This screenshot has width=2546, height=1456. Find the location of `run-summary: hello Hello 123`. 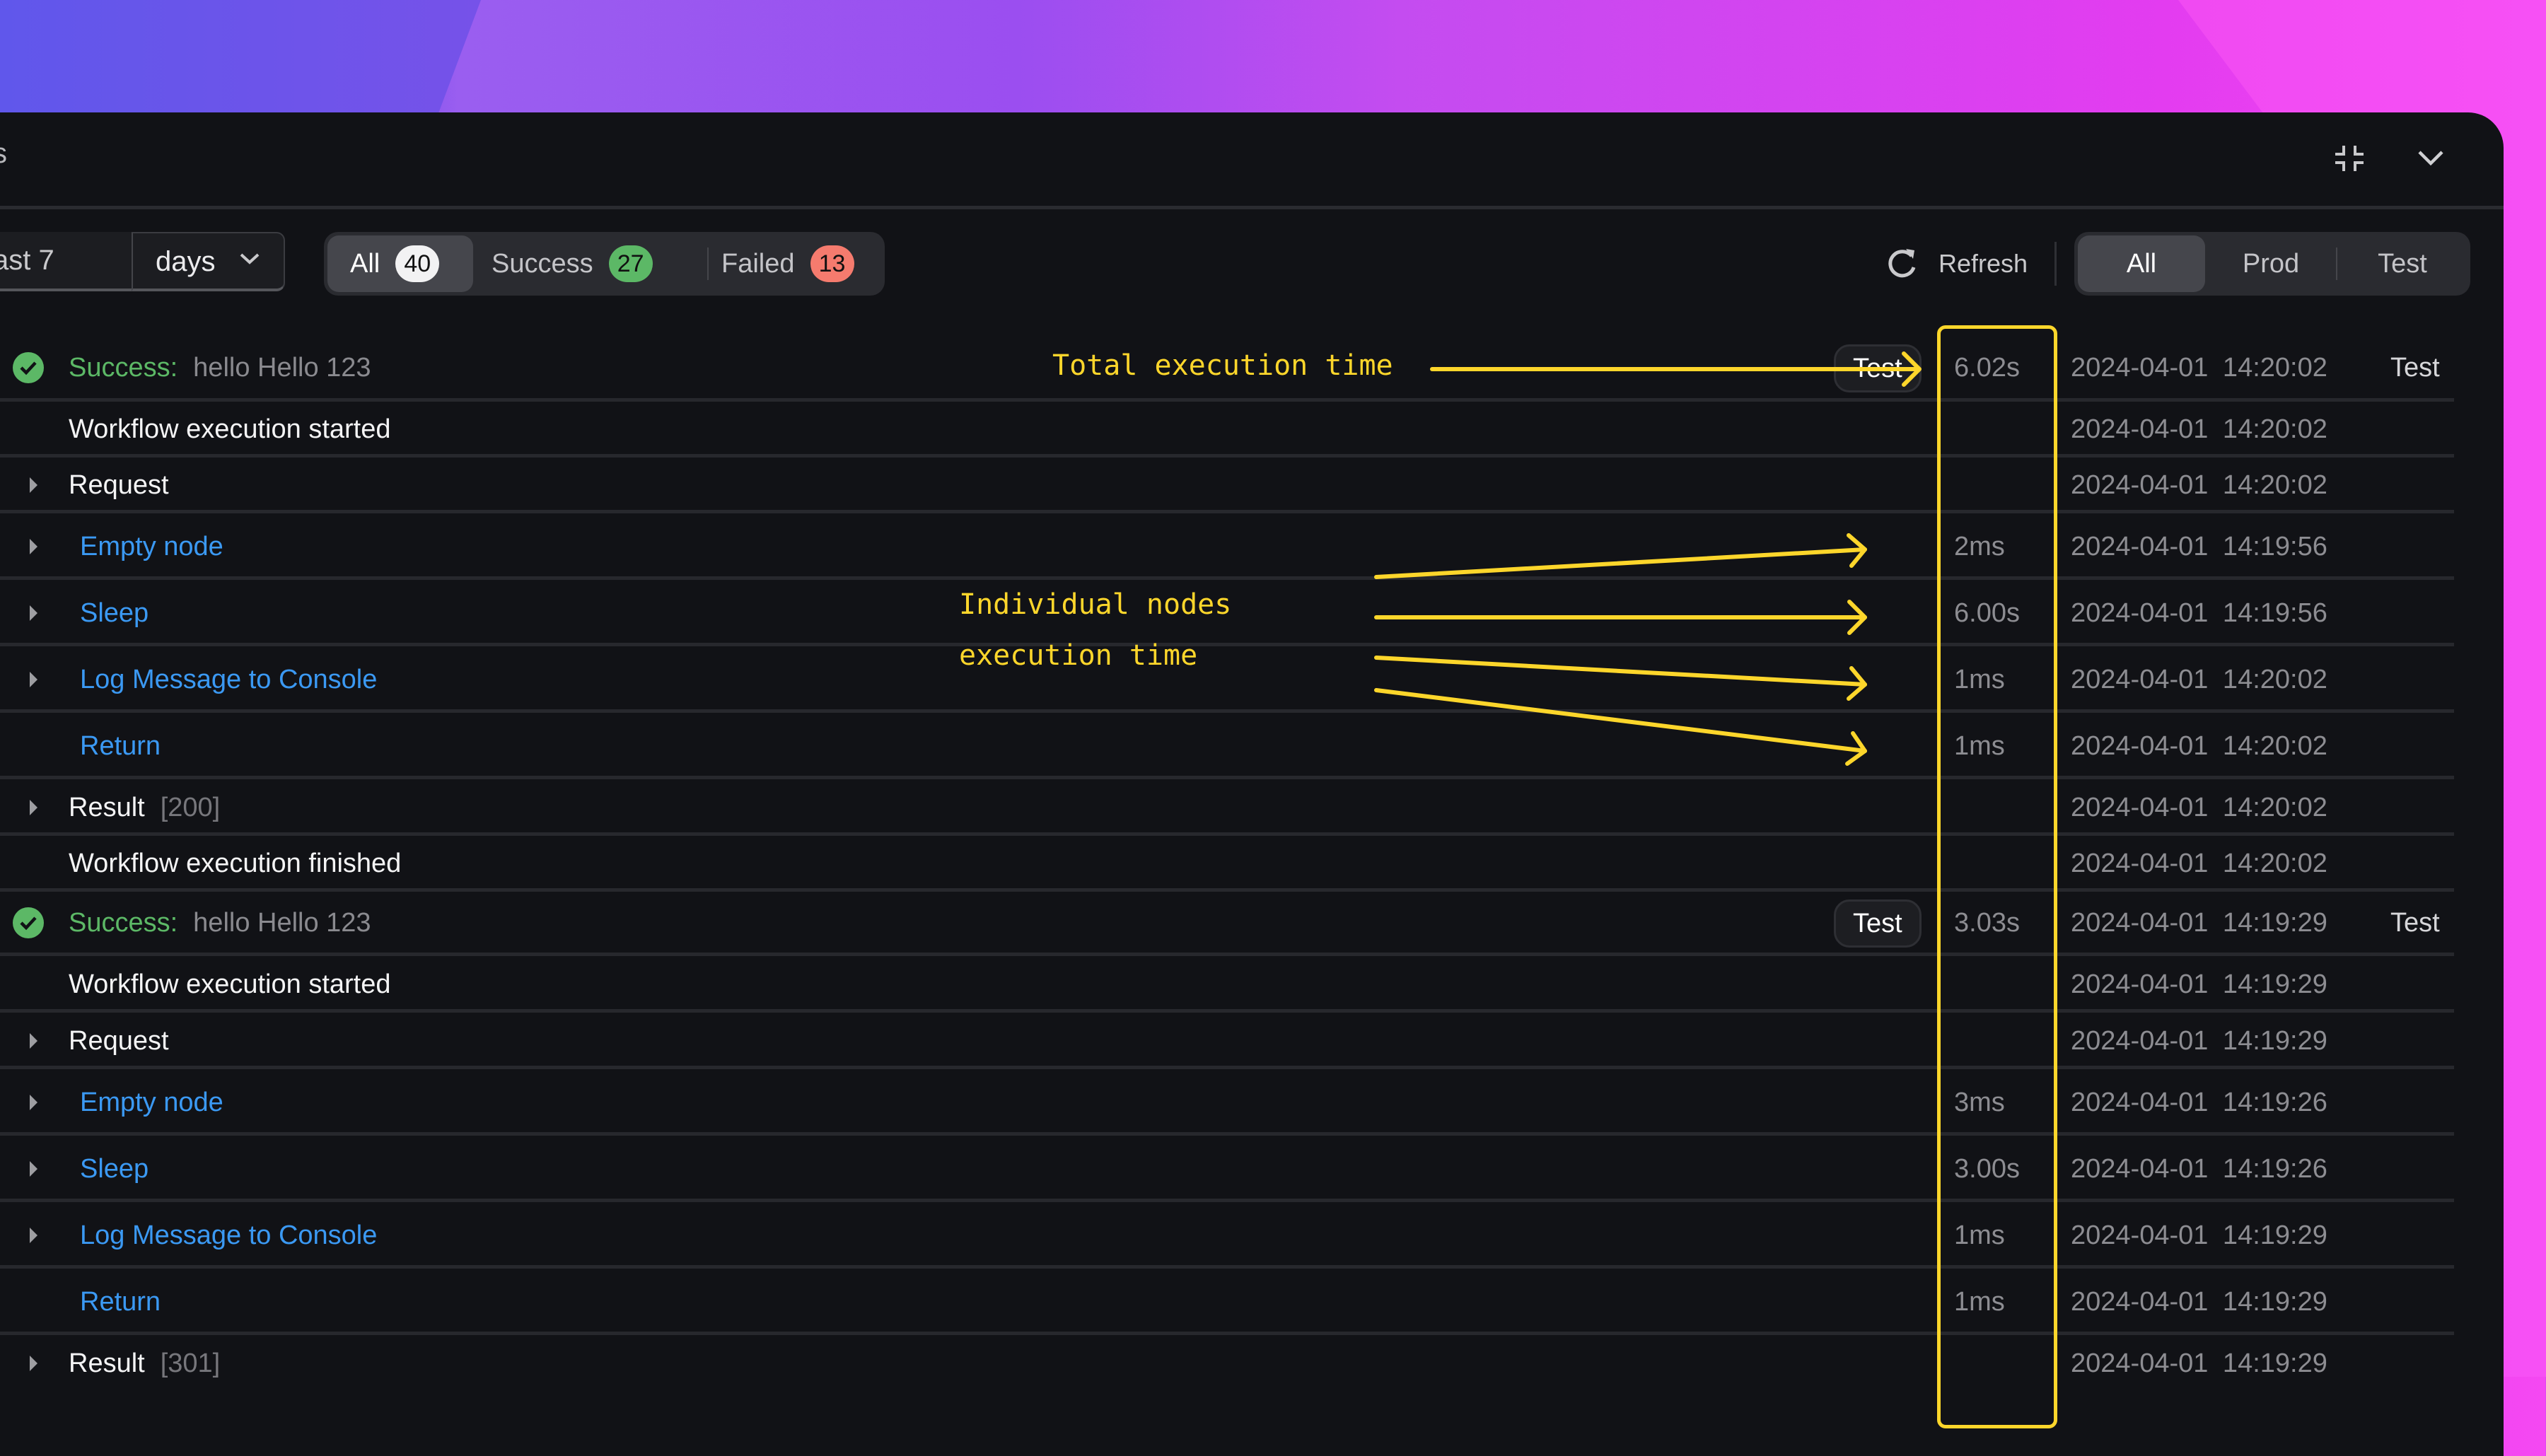

run-summary: hello Hello 123 is located at coordinates (282, 368).